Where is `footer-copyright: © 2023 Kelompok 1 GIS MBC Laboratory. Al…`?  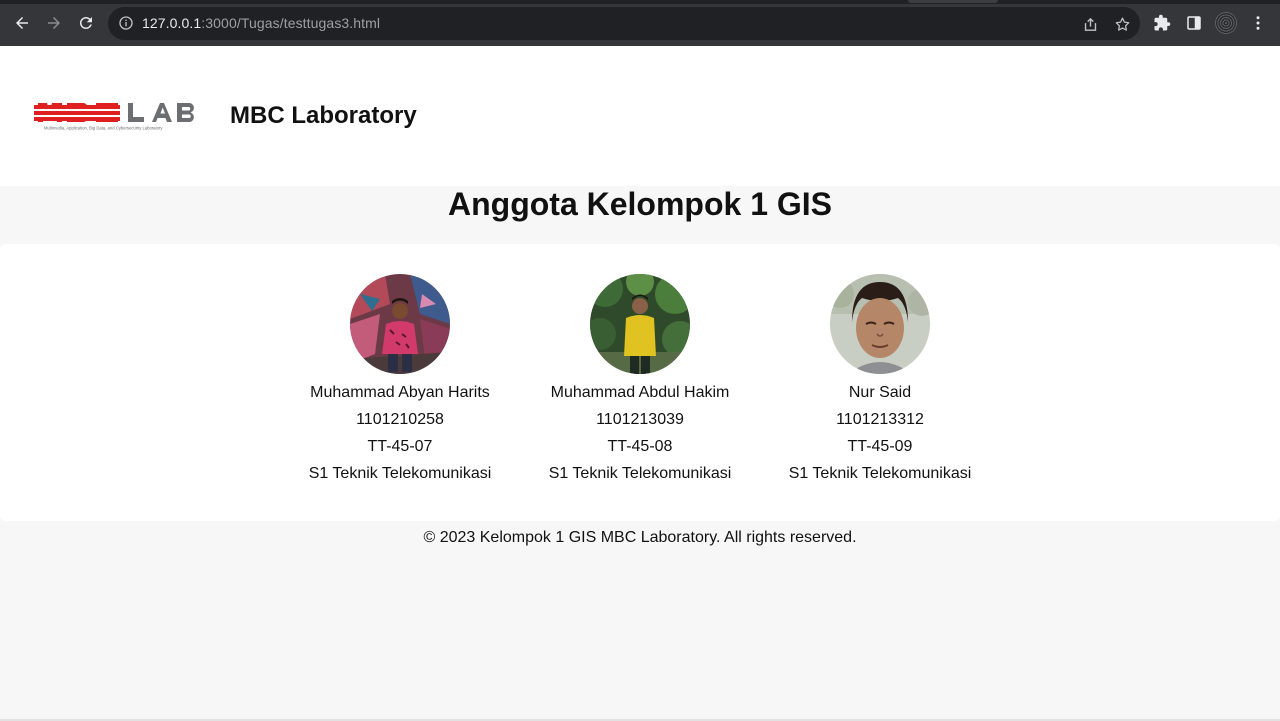 footer-copyright: © 2023 Kelompok 1 GIS MBC Laboratory. Al… is located at coordinates (640, 537).